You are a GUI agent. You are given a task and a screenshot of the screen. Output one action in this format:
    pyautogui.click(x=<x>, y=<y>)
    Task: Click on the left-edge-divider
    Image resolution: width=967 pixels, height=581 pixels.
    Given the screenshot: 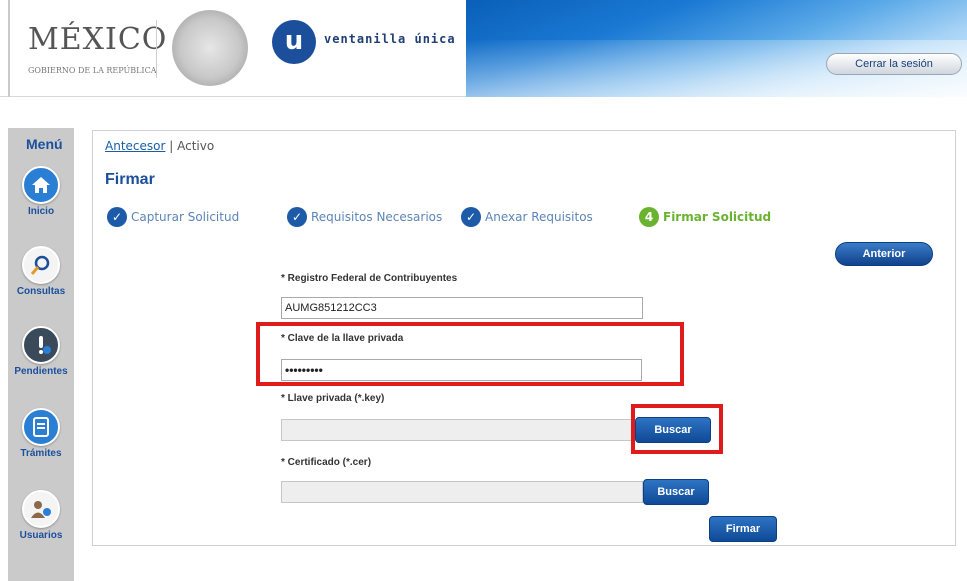 What is the action you would take?
    pyautogui.click(x=9, y=48)
    